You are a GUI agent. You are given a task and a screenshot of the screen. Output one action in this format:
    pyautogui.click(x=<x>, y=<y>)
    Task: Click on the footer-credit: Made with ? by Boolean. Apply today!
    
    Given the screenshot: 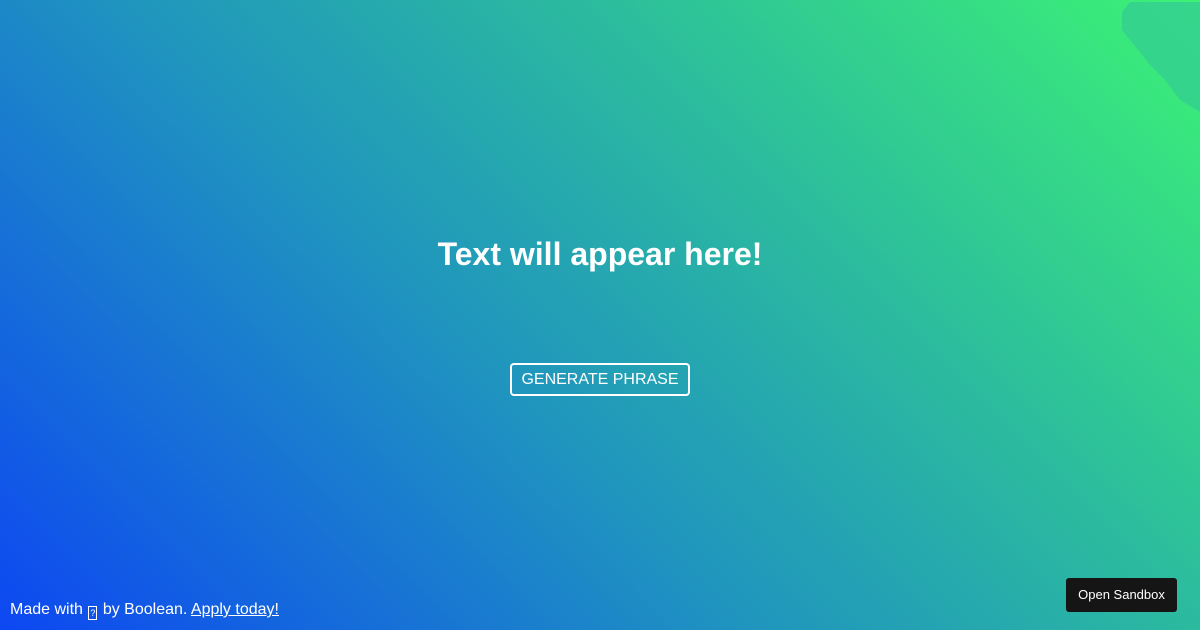 What is the action you would take?
    pyautogui.click(x=144, y=610)
    